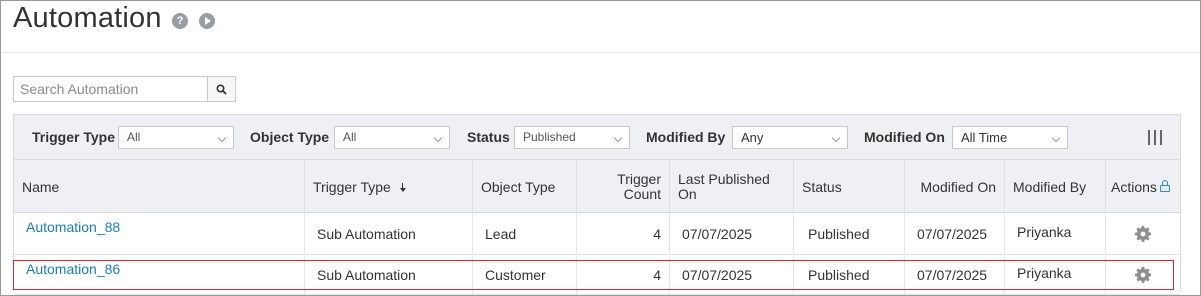  I want to click on col-header-actions-label: Actions, so click(1134, 186).